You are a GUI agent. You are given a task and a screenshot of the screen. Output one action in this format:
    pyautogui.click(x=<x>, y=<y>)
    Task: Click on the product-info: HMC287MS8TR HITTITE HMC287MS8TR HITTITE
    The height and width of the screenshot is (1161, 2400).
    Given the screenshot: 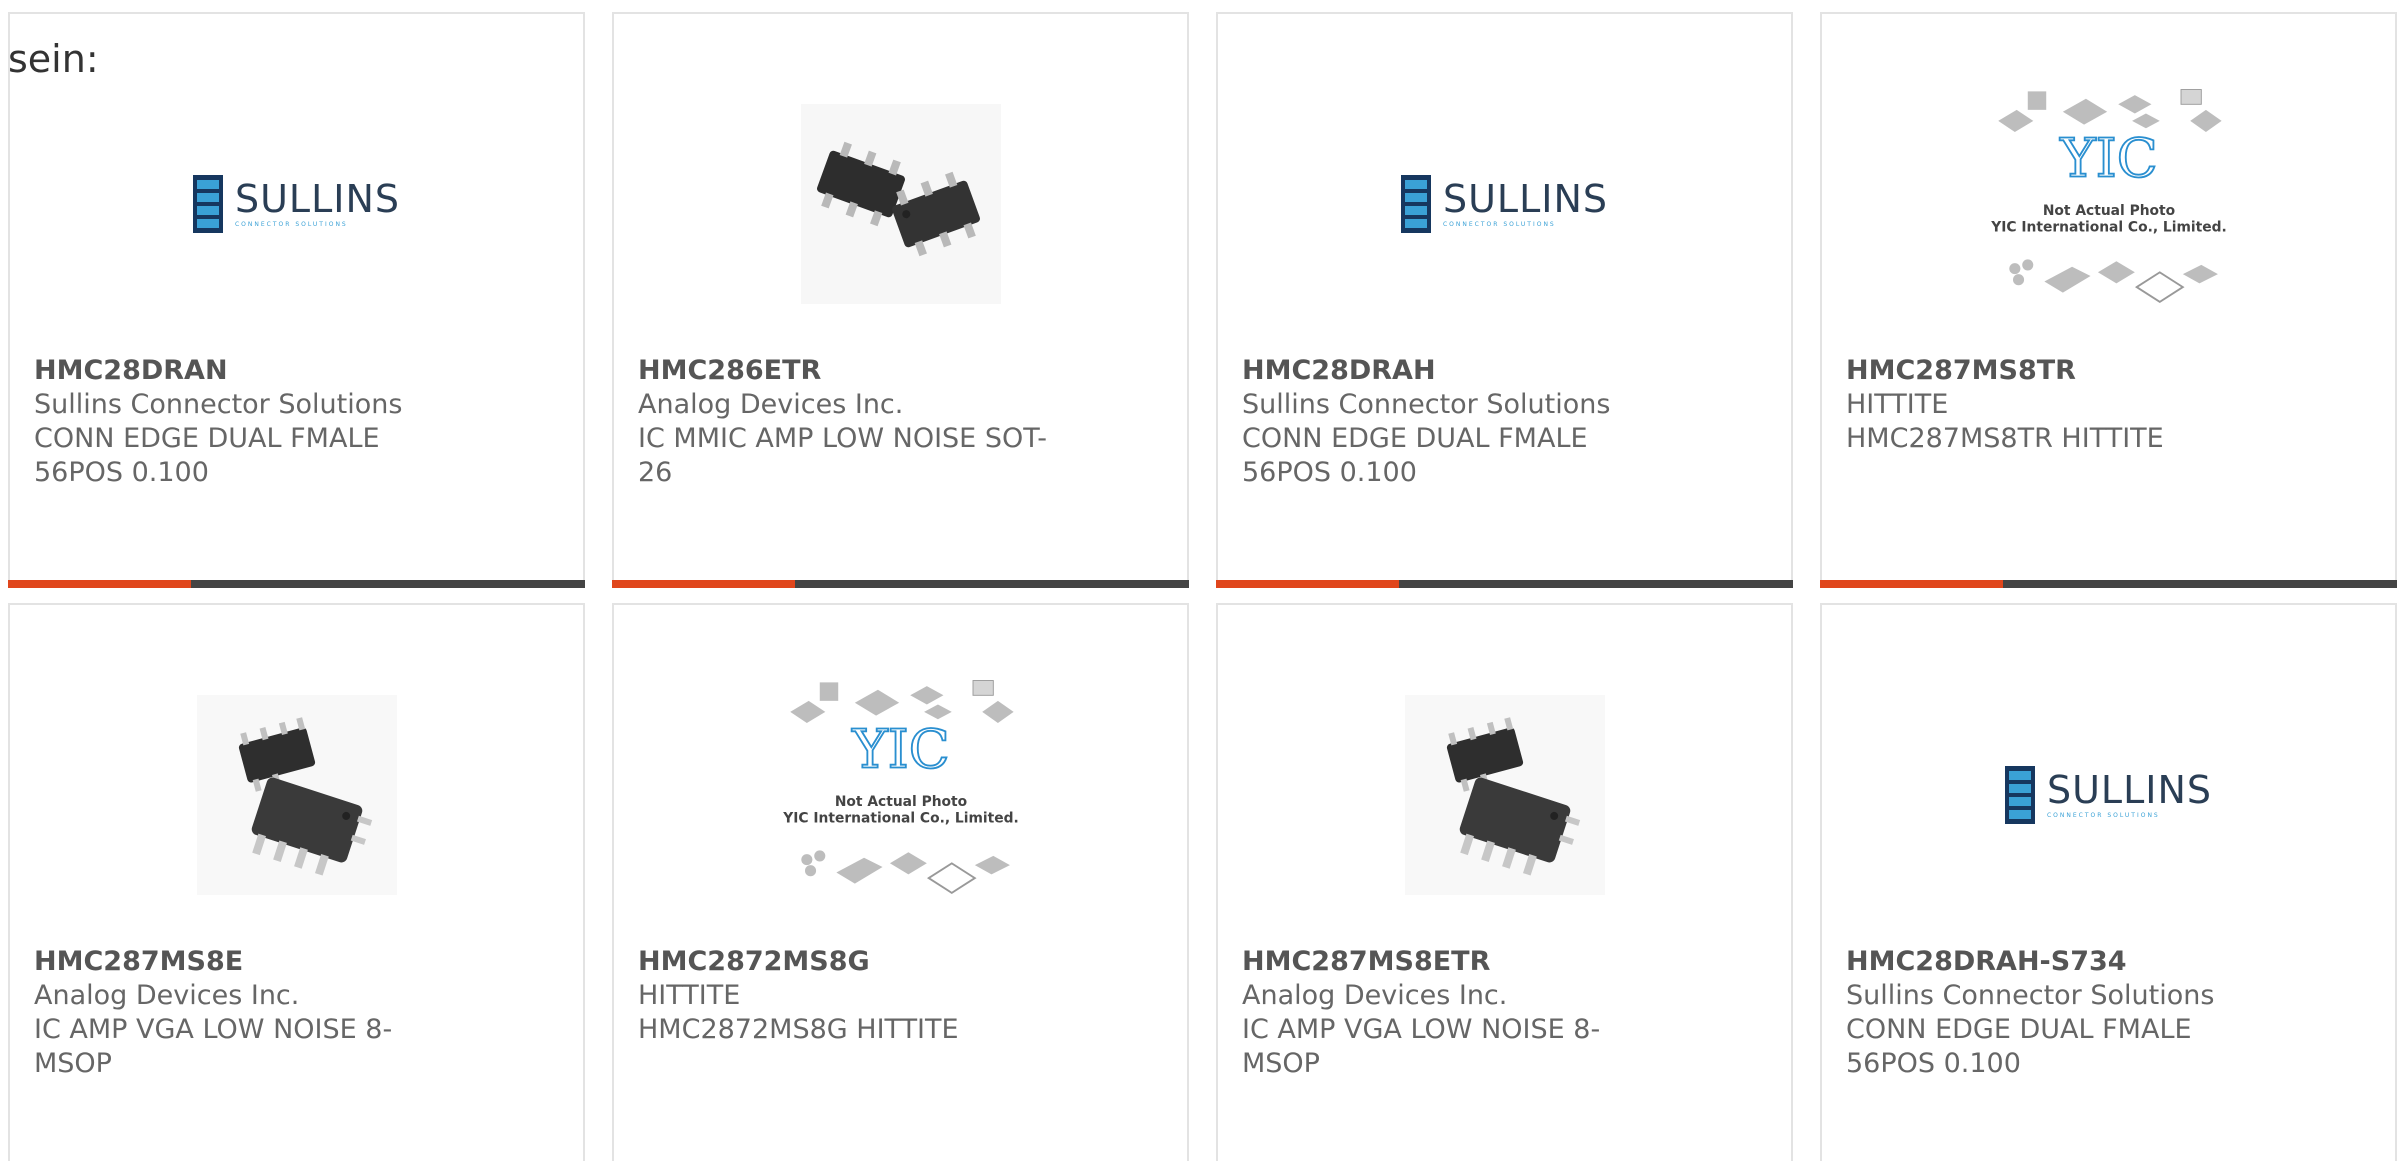 What is the action you would take?
    pyautogui.click(x=2060, y=405)
    